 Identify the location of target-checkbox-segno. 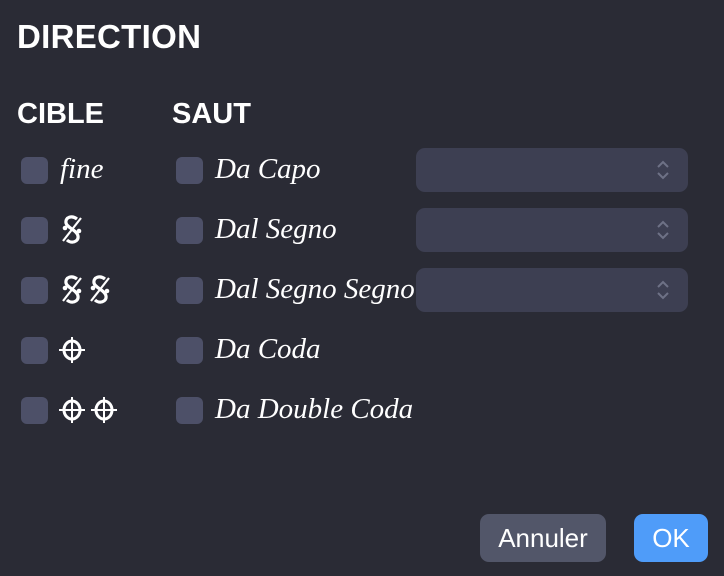
(34, 230).